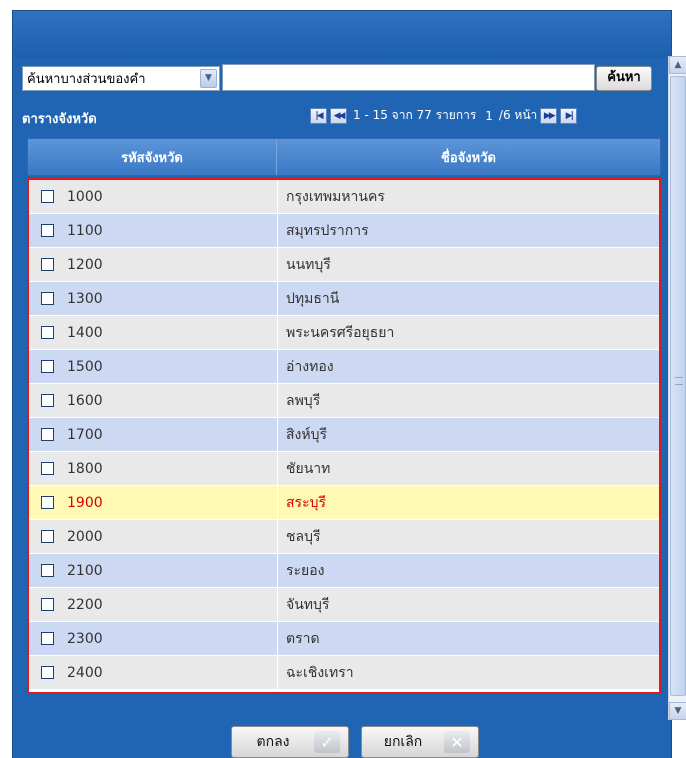 The height and width of the screenshot is (758, 686). Describe the element at coordinates (85, 264) in the screenshot. I see `province-code: 1200` at that location.